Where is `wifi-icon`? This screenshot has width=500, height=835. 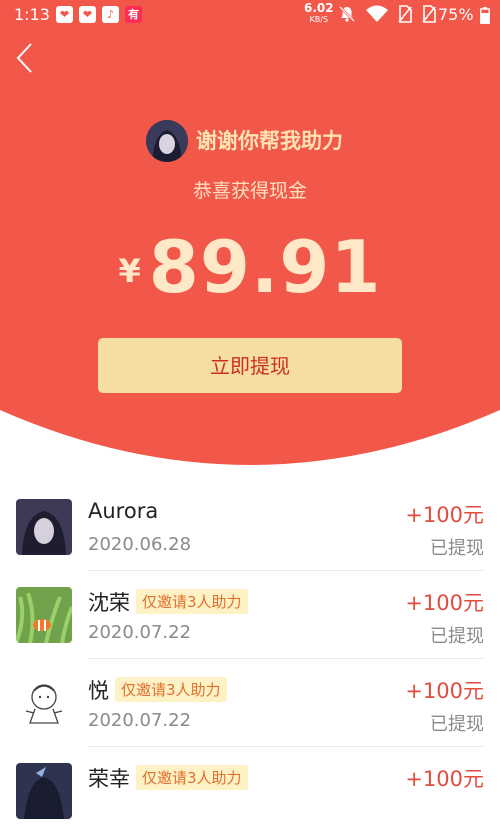
wifi-icon is located at coordinates (377, 13).